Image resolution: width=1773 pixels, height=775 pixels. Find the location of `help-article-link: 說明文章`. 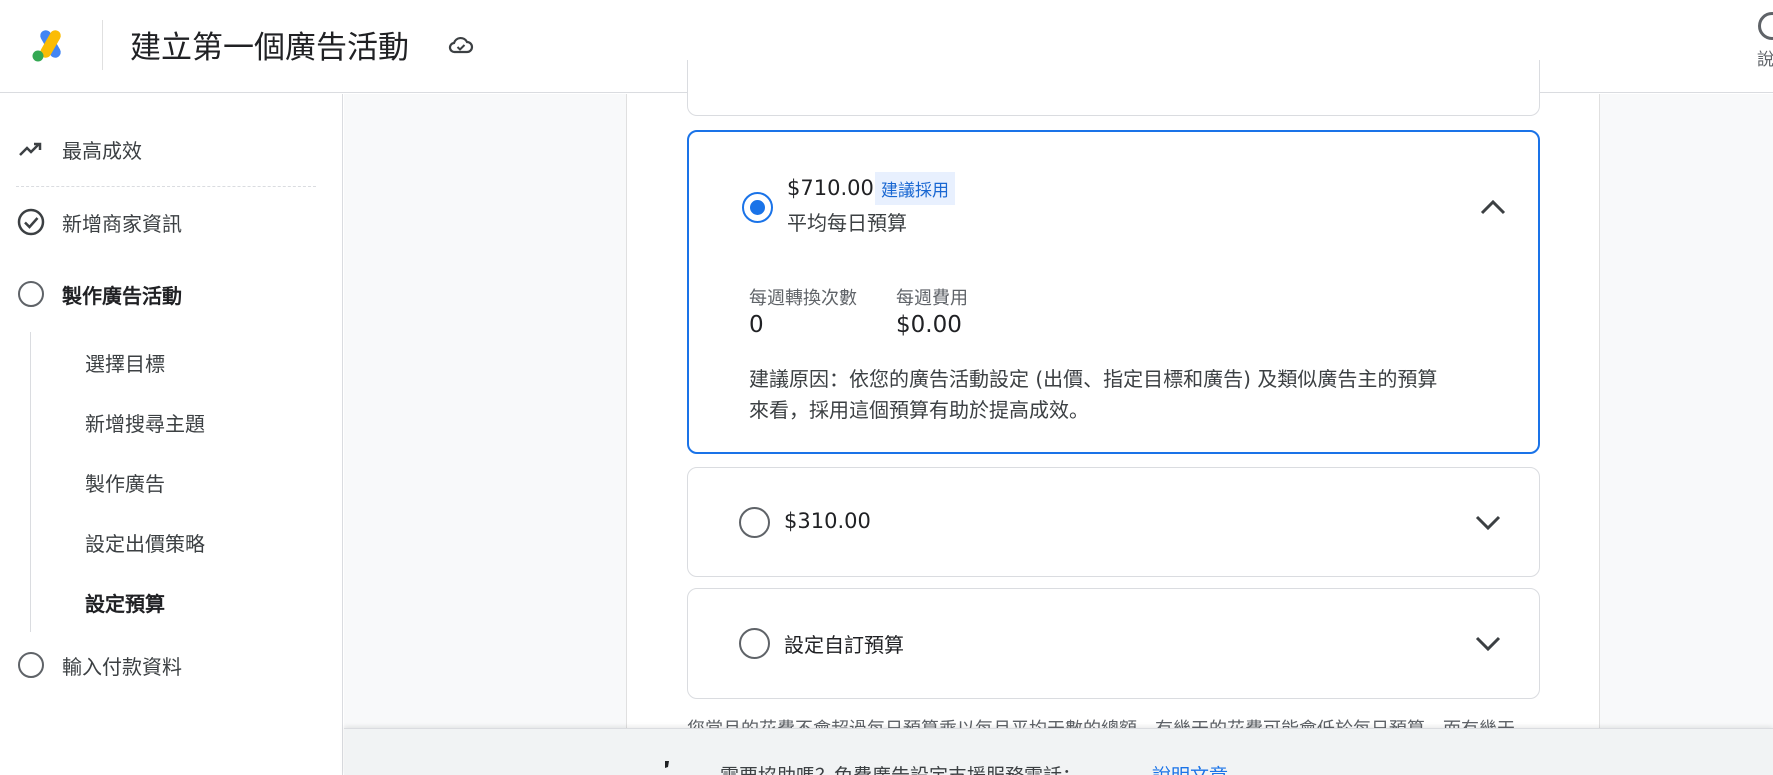

help-article-link: 說明文章 is located at coordinates (1190, 768).